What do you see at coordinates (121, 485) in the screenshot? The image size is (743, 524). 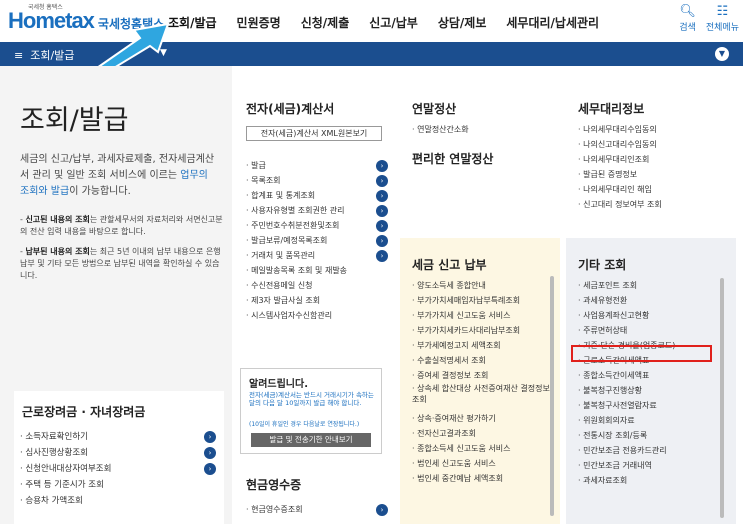 I see `list-item: · 주택 등 기준시가 조회` at bounding box center [121, 485].